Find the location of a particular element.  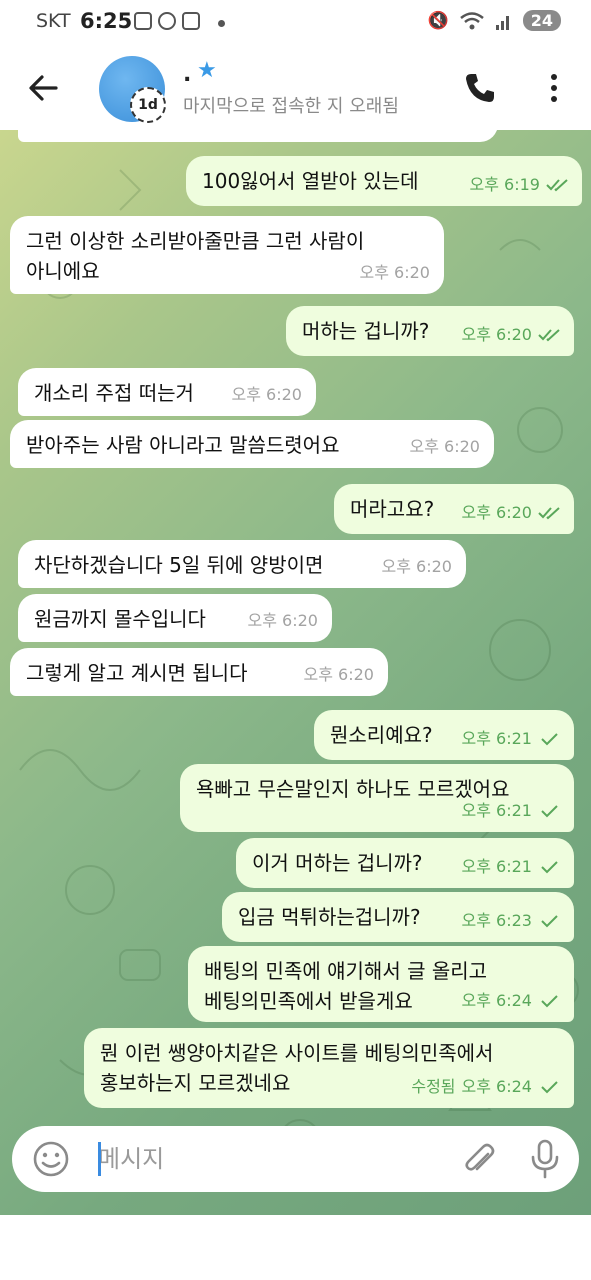

message-text: 입금 먹튀하는겁니까? is located at coordinates (329, 917).